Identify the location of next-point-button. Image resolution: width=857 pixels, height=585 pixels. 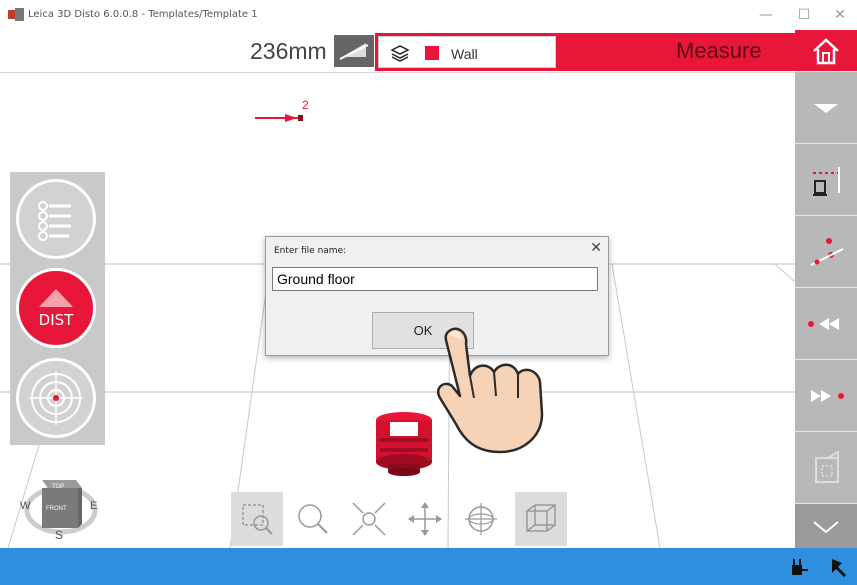
(826, 396).